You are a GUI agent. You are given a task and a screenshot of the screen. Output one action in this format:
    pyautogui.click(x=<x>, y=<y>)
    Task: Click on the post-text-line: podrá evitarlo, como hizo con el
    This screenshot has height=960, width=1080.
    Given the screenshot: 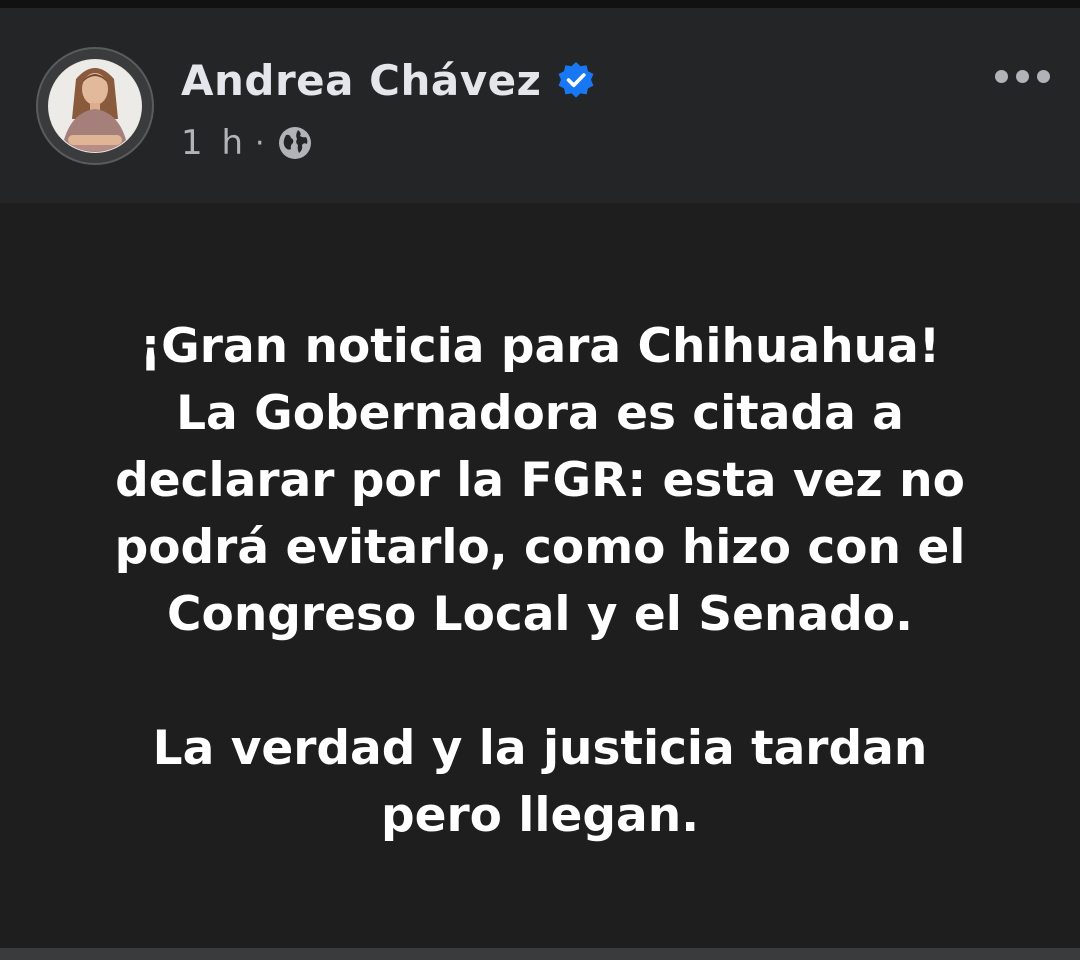 What is the action you would take?
    pyautogui.click(x=540, y=547)
    